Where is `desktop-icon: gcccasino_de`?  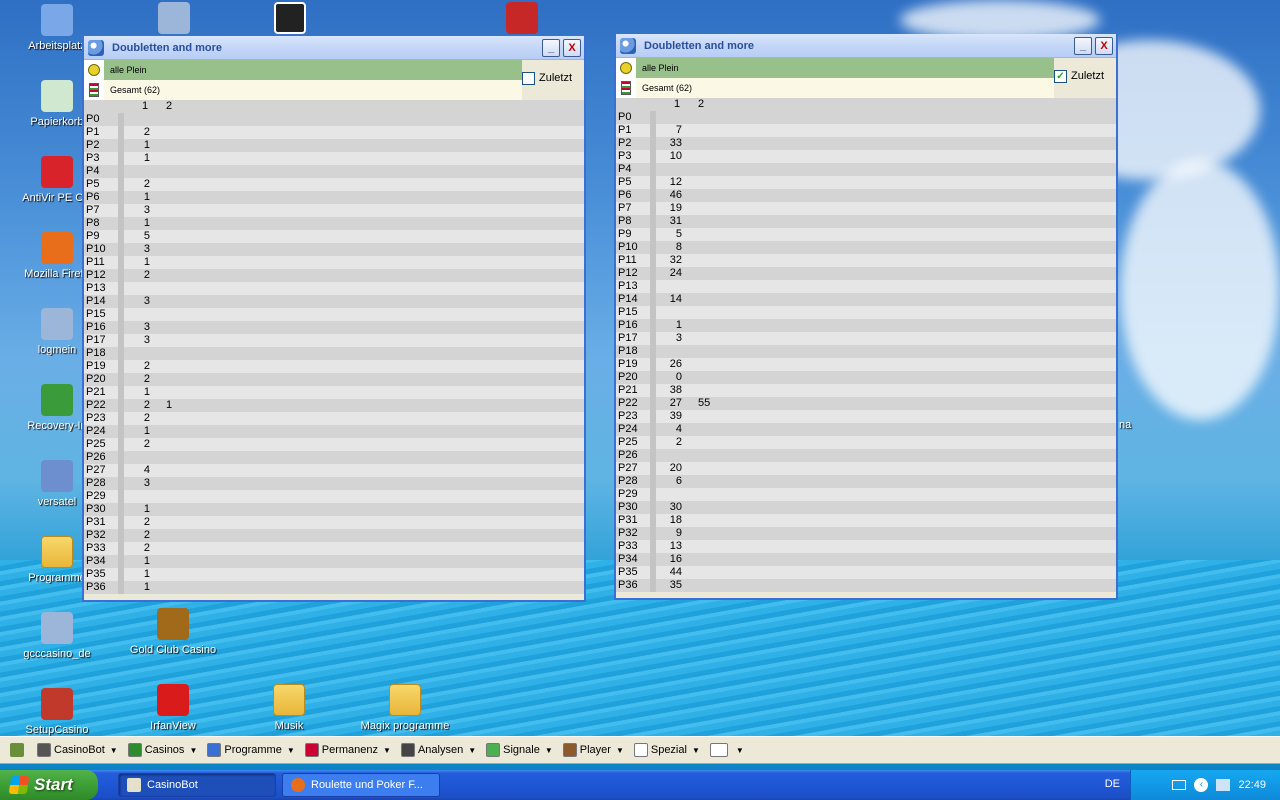
desktop-icon: gcccasino_de is located at coordinates (57, 636).